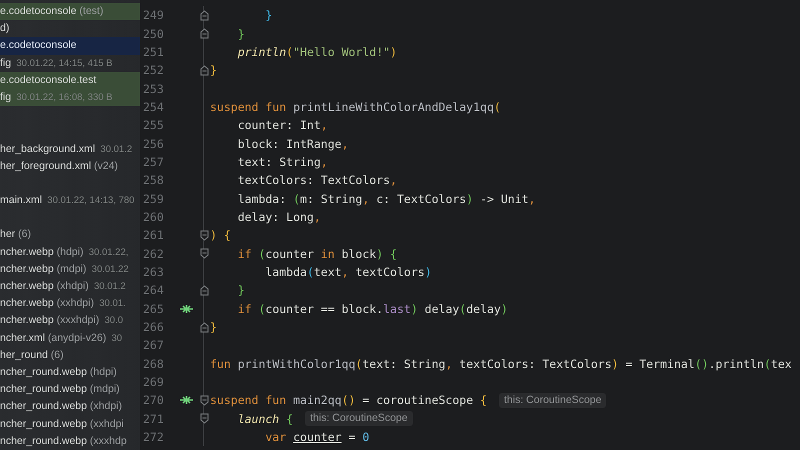  I want to click on line-number: 261, so click(153, 235).